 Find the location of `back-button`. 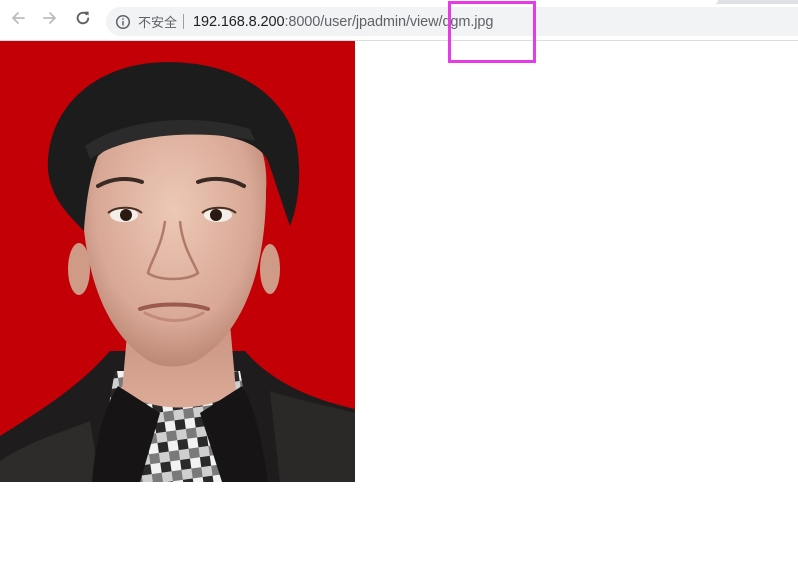

back-button is located at coordinates (18, 20).